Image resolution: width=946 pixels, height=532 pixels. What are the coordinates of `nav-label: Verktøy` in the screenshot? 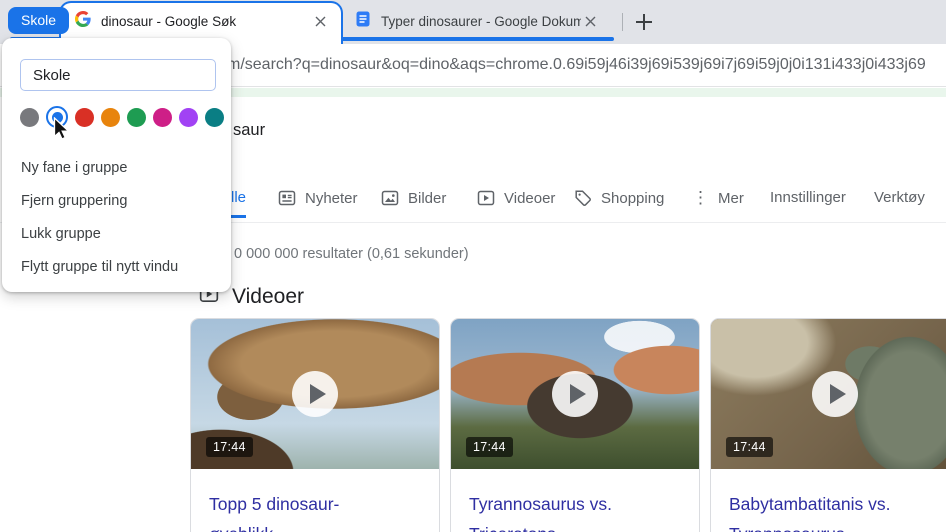 It's located at (899, 197).